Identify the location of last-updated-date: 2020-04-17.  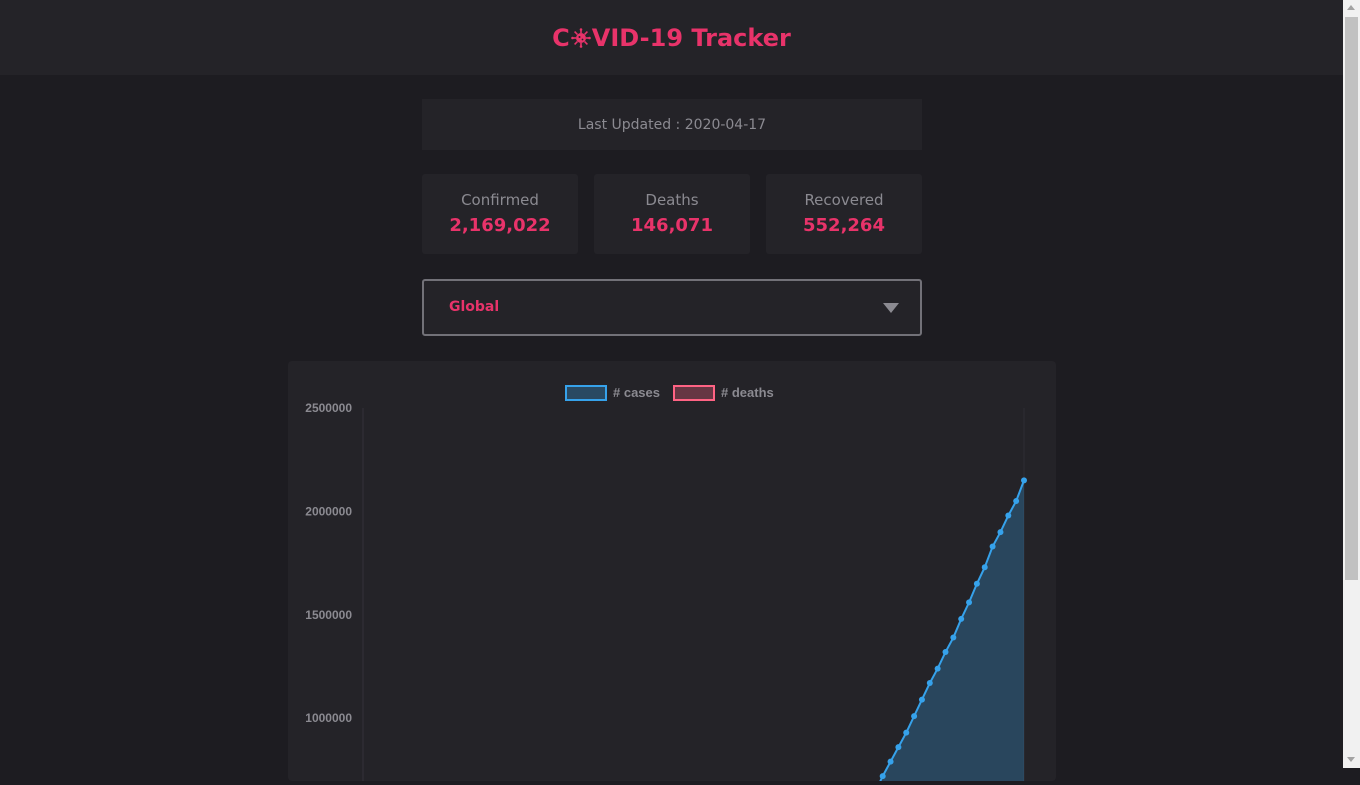
(725, 124).